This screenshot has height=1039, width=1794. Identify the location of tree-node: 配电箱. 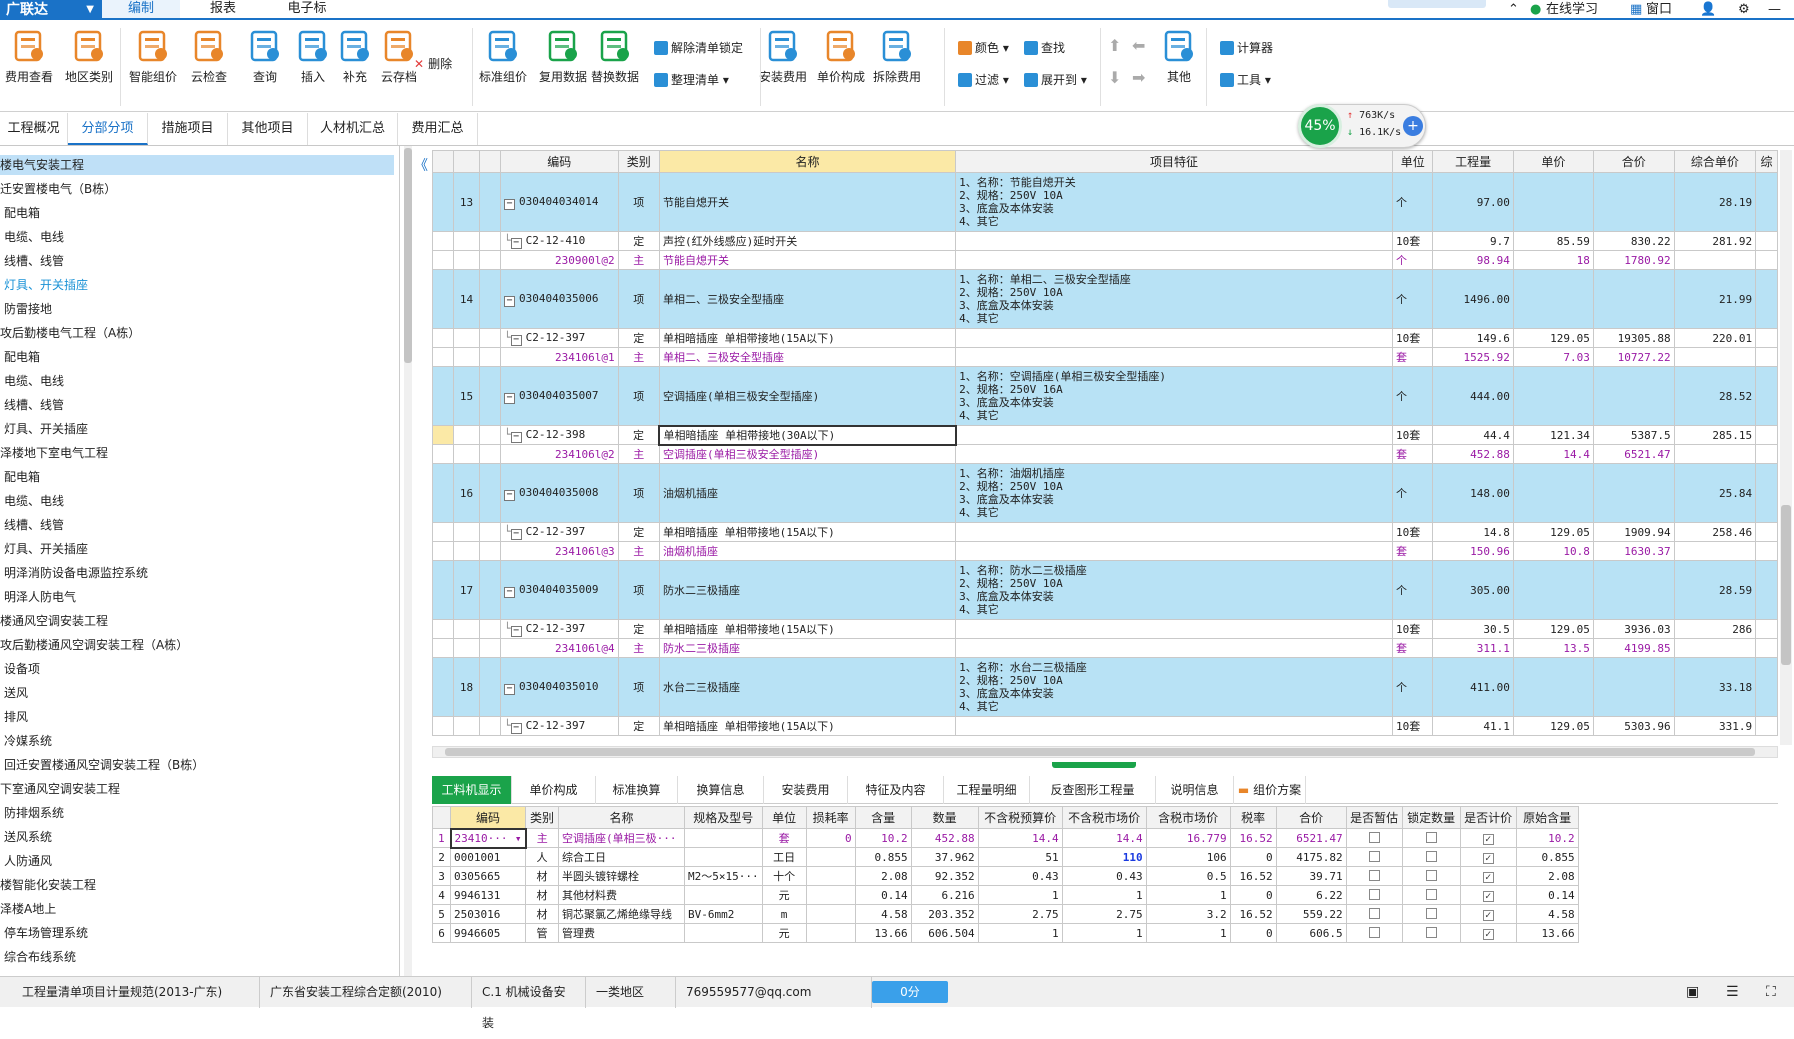
(22, 213).